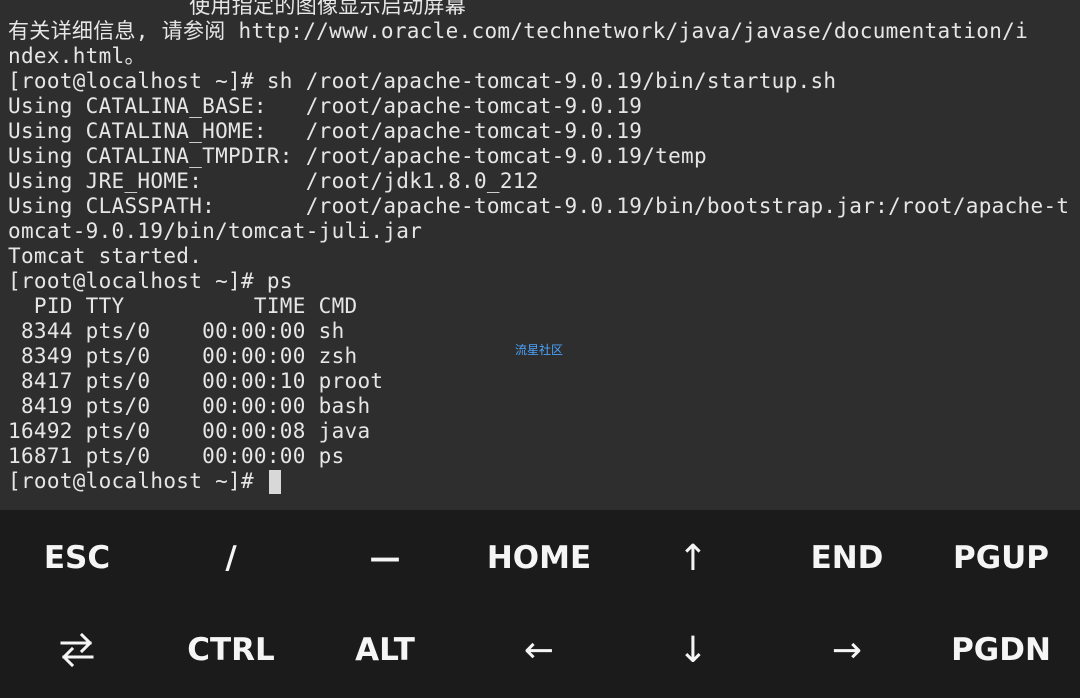  What do you see at coordinates (237, 9) in the screenshot?
I see `terminal-line: 使用指定的图像显示启动屏幕` at bounding box center [237, 9].